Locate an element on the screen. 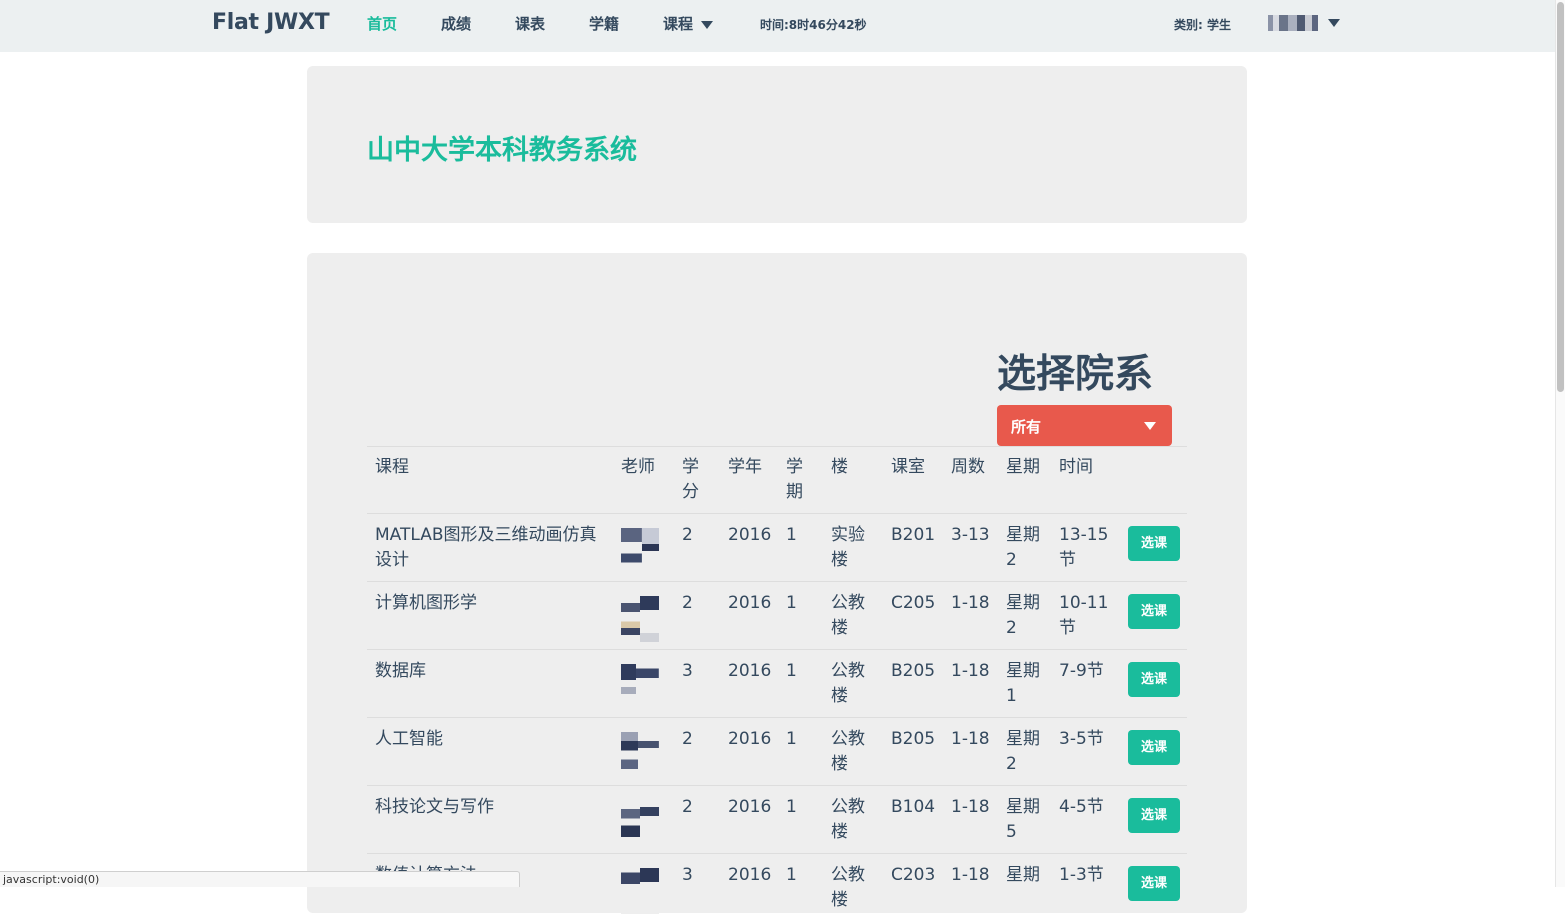 The width and height of the screenshot is (1565, 921). table-row: 人工智能 2 2016 1 公教楼 B205 1-18 星期2 3-5节 选课 is located at coordinates (777, 752).